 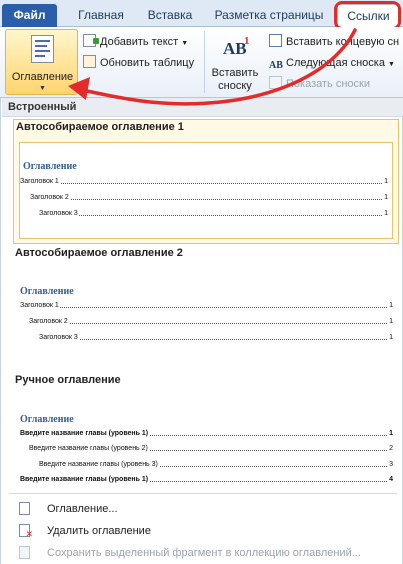 I want to click on preview-line: Введите название главы (уровень 3) 3, so click(x=216, y=464).